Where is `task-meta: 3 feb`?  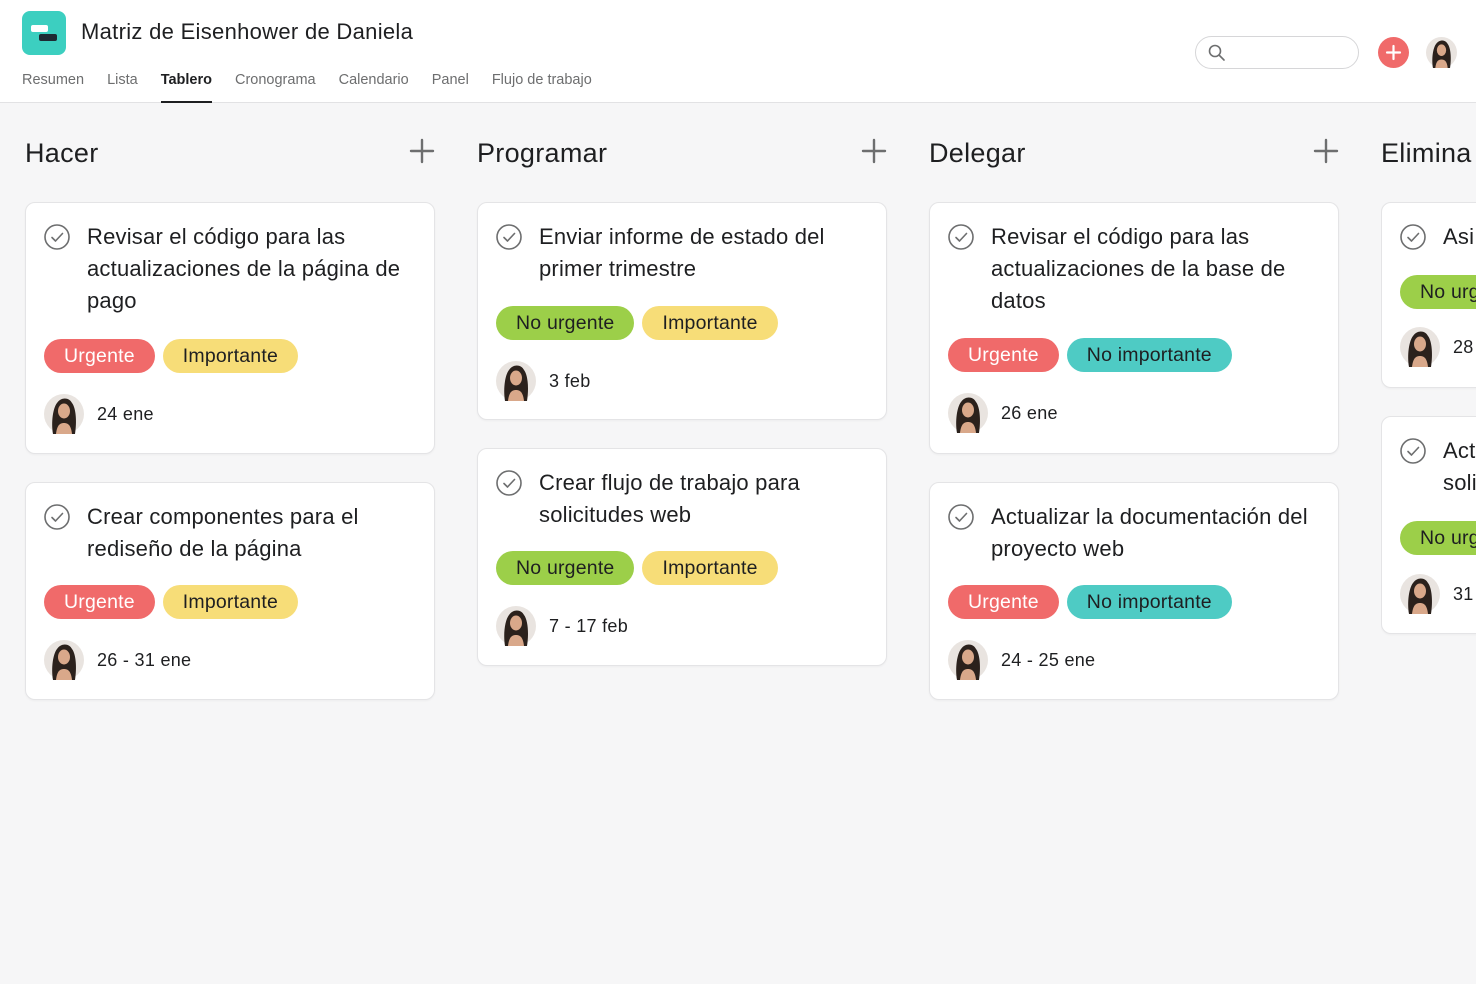
task-meta: 3 feb is located at coordinates (543, 381).